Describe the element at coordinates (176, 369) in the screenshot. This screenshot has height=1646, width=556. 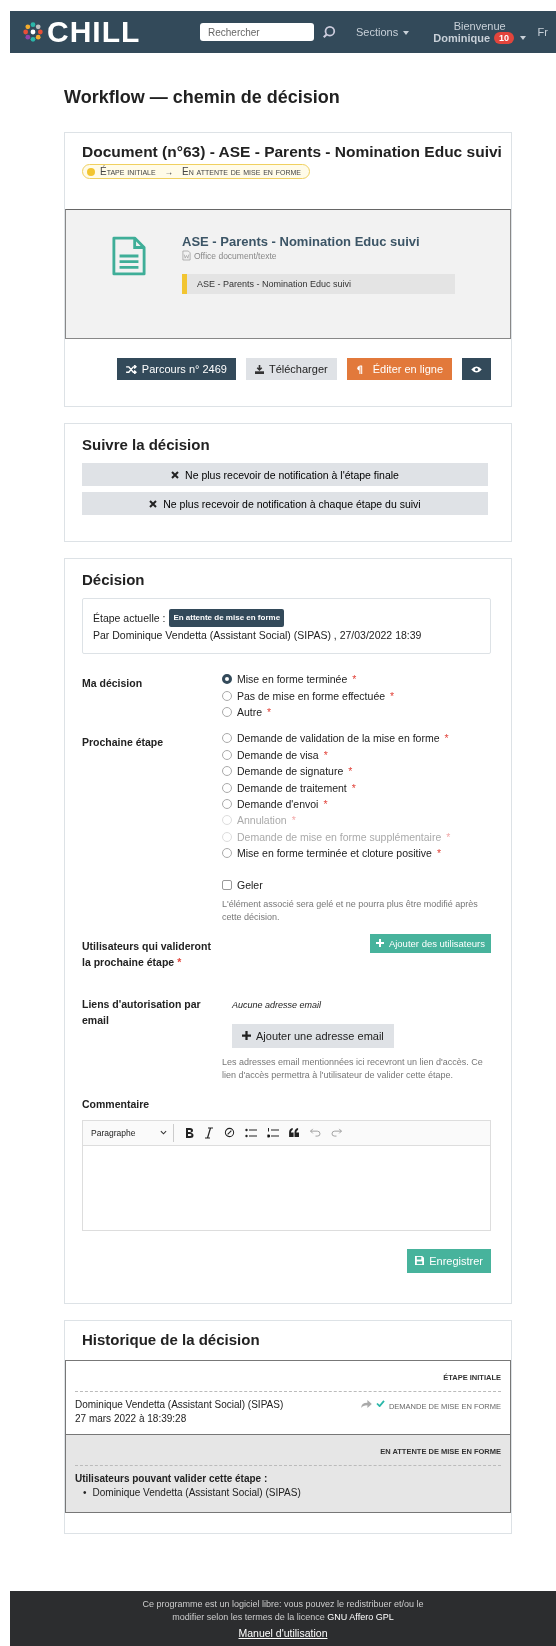
I see `parcours-button: Parcours n° 2469` at that location.